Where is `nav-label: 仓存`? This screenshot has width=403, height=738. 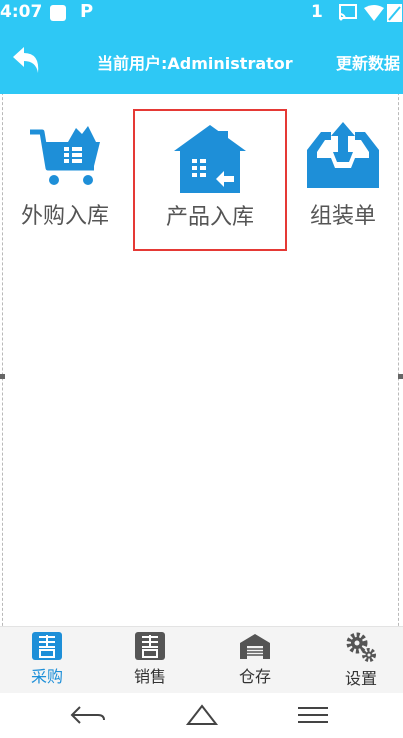 nav-label: 仓存 is located at coordinates (254, 676).